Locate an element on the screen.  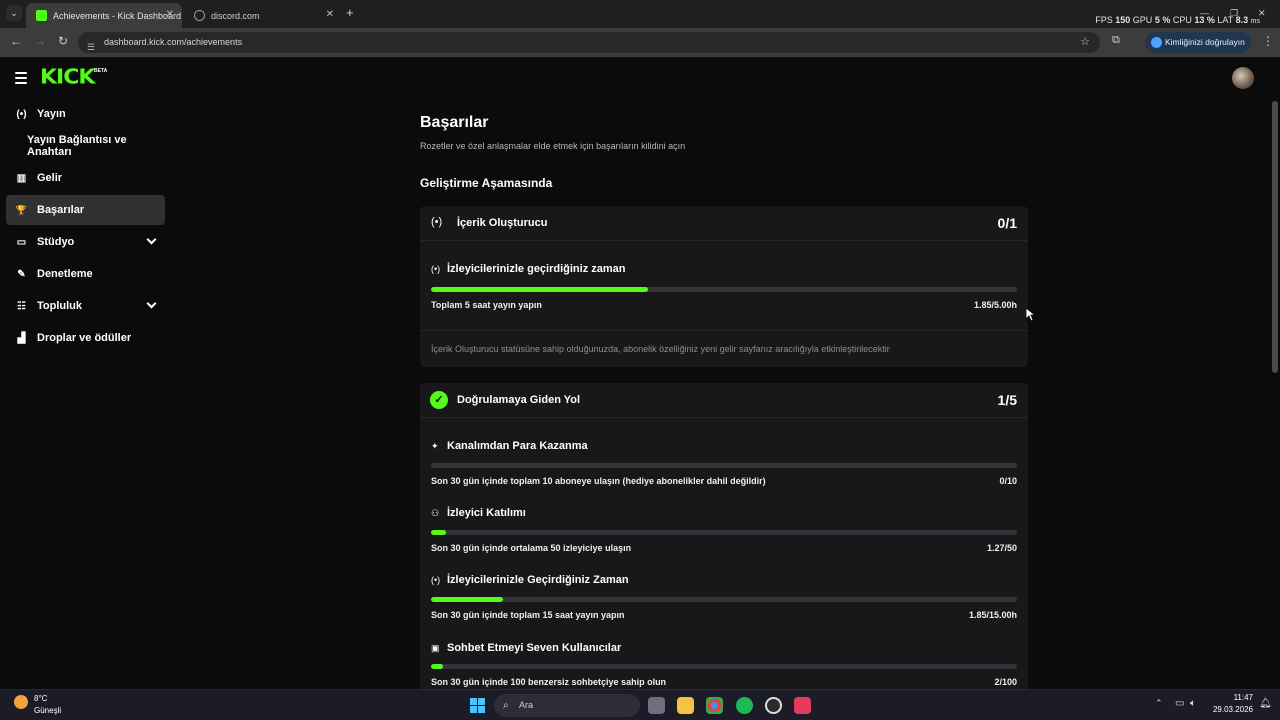
sidebar-item-topluluk: ☷ Topluluk is located at coordinates (85, 306).